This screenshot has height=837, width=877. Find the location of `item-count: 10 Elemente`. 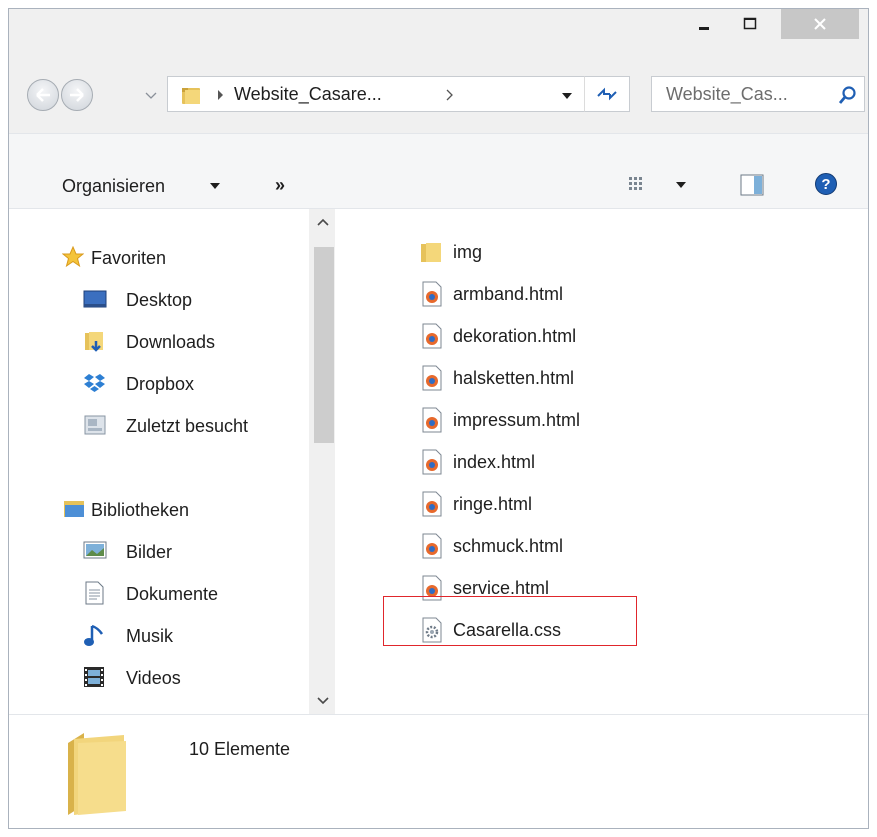

item-count: 10 Elemente is located at coordinates (240, 749).